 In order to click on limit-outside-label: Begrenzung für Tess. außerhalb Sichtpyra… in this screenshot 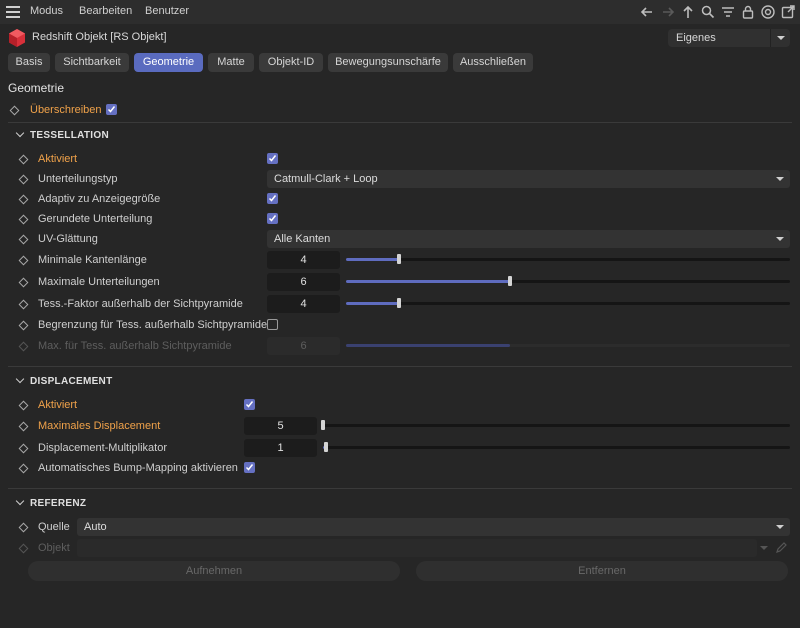, I will do `click(153, 325)`.